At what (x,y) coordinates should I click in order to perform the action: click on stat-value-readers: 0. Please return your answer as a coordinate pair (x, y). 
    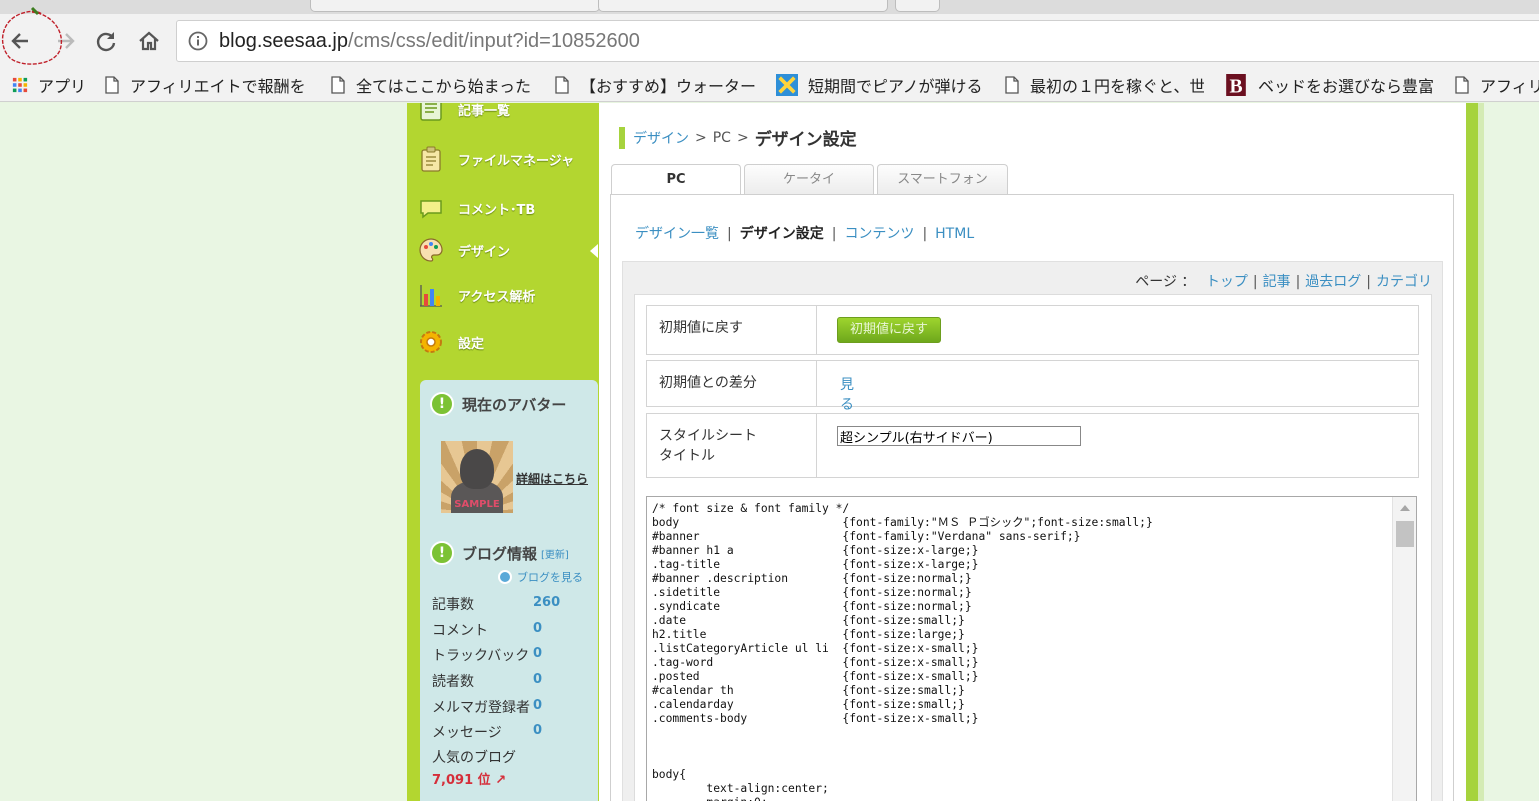
    Looking at the image, I should click on (537, 679).